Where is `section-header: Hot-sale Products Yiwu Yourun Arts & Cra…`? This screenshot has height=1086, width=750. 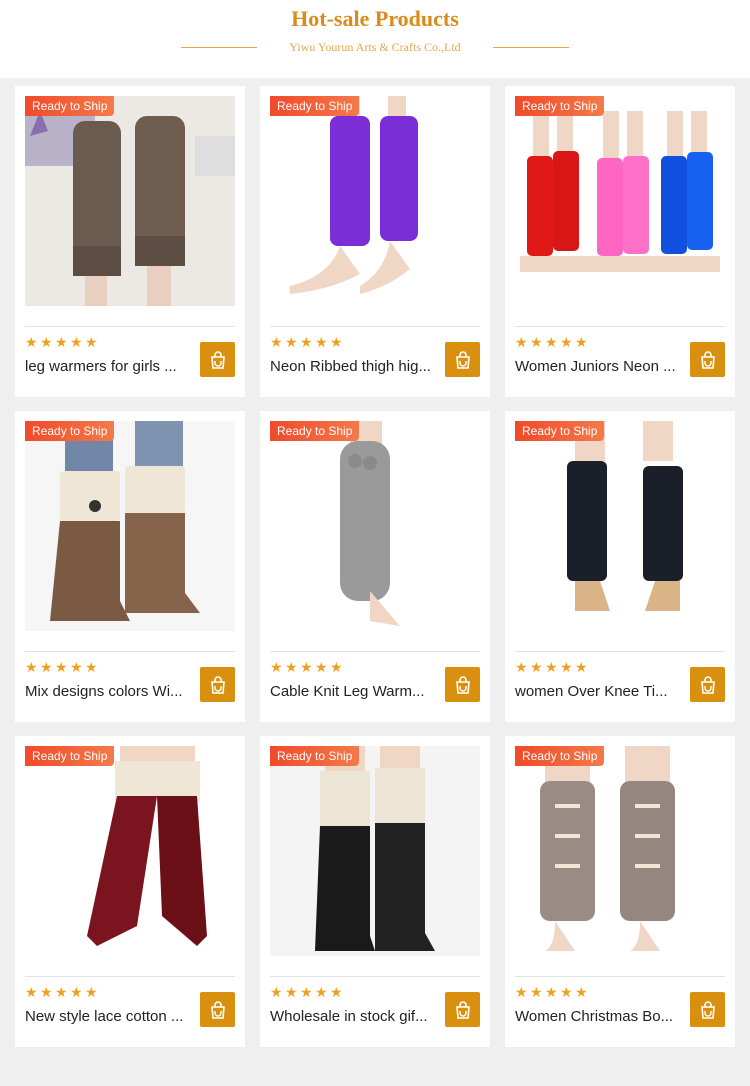
section-header: Hot-sale Products Yiwu Yourun Arts & Cra… is located at coordinates (375, 39).